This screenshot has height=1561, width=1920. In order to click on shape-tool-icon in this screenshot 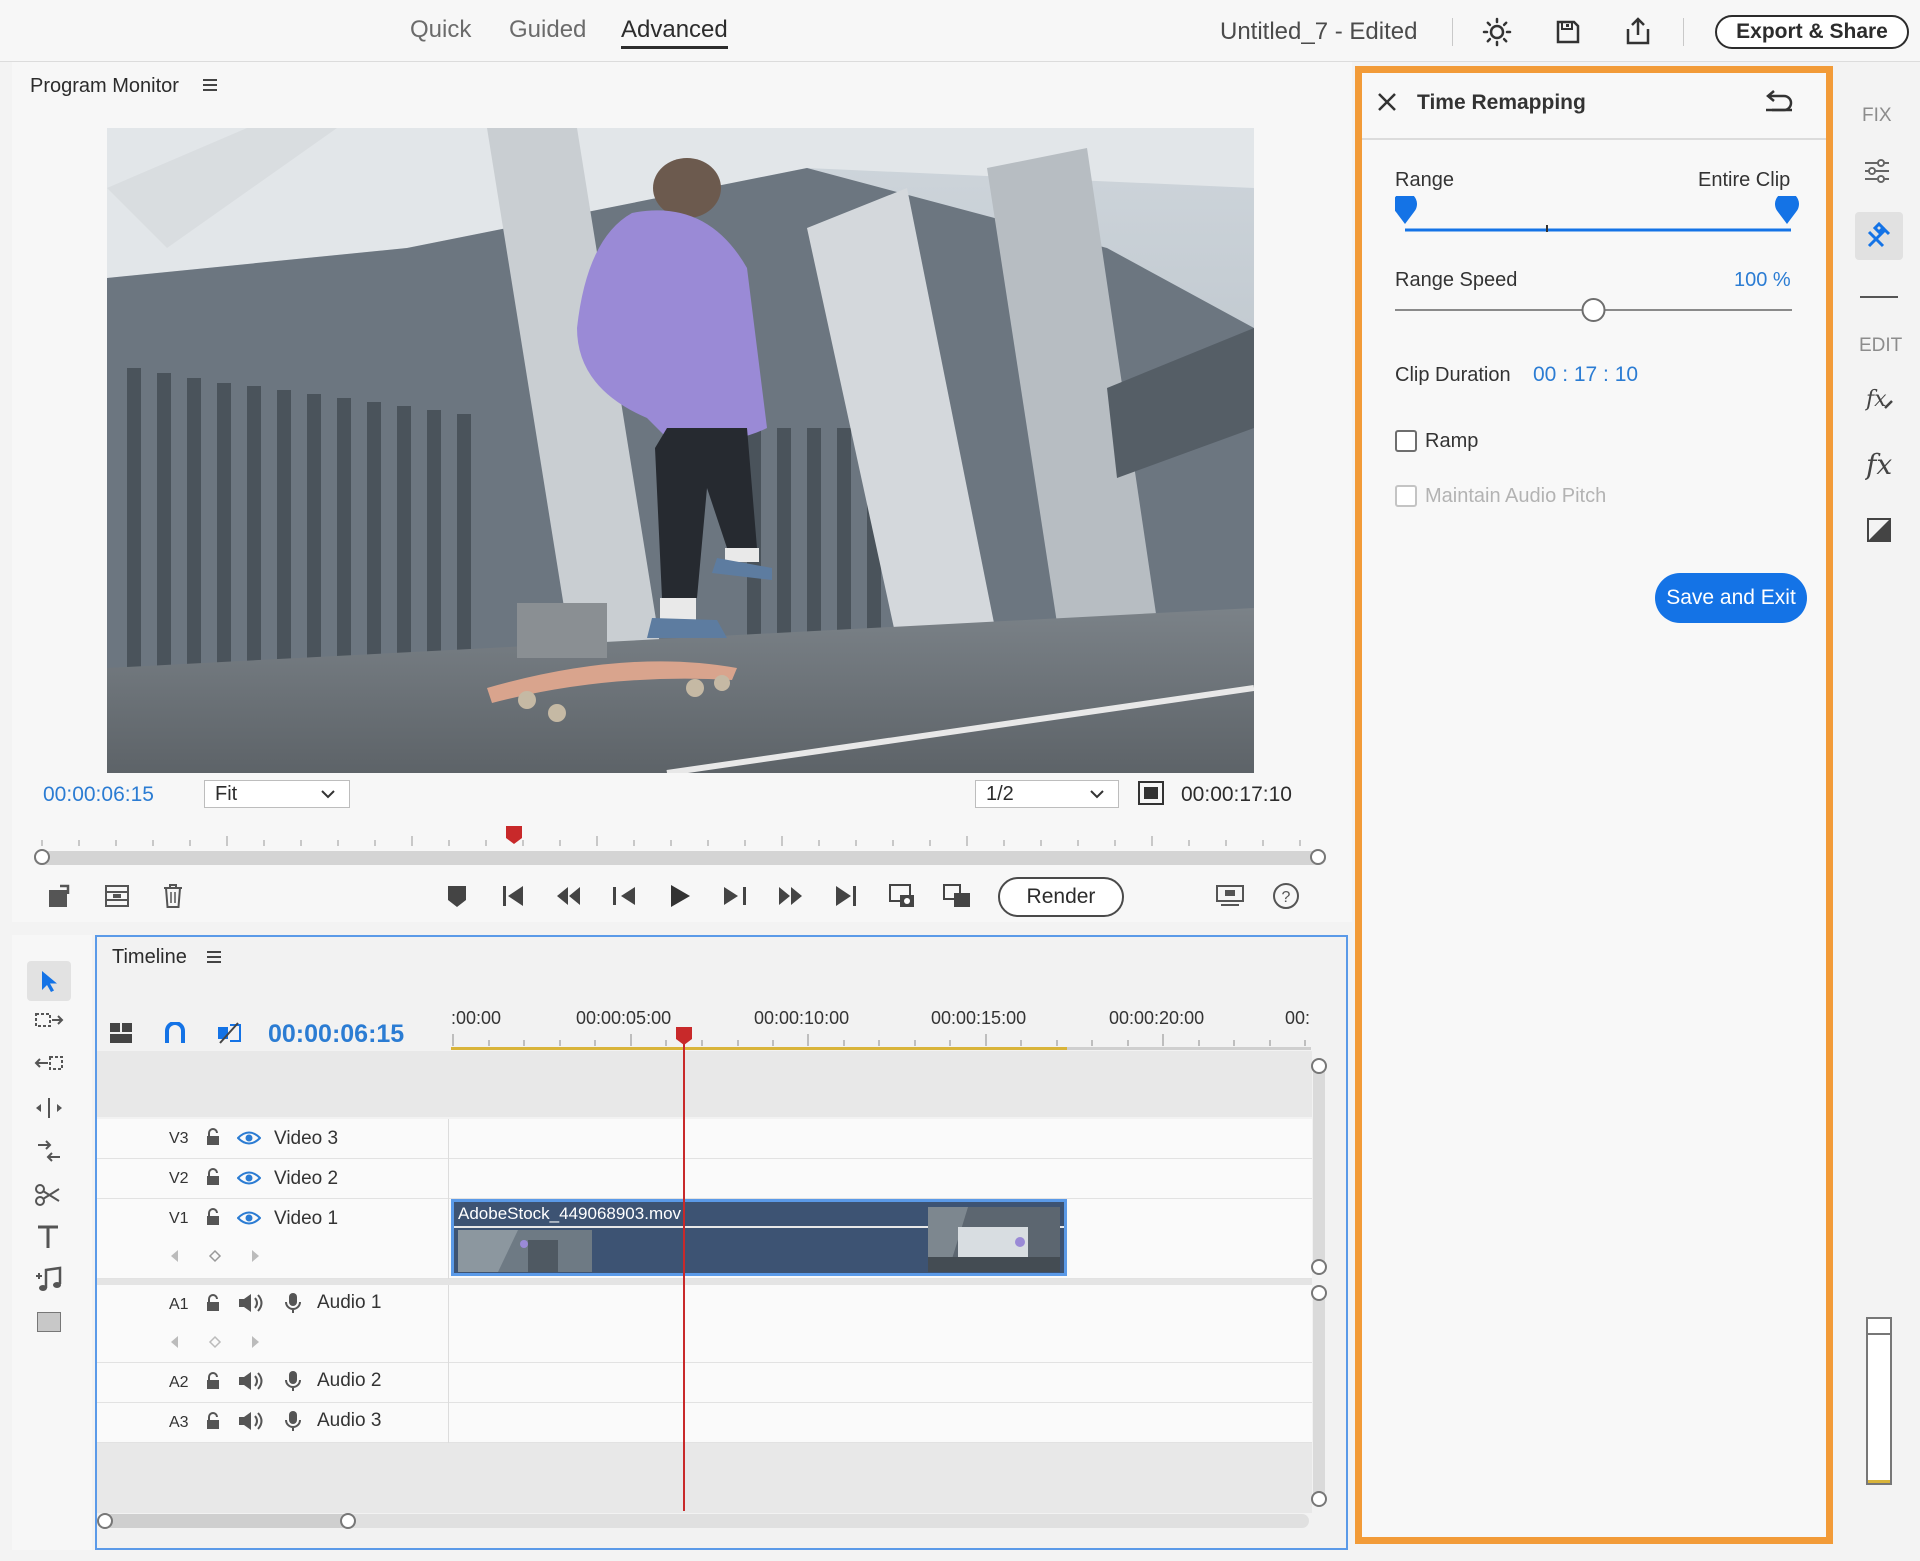, I will do `click(49, 1322)`.